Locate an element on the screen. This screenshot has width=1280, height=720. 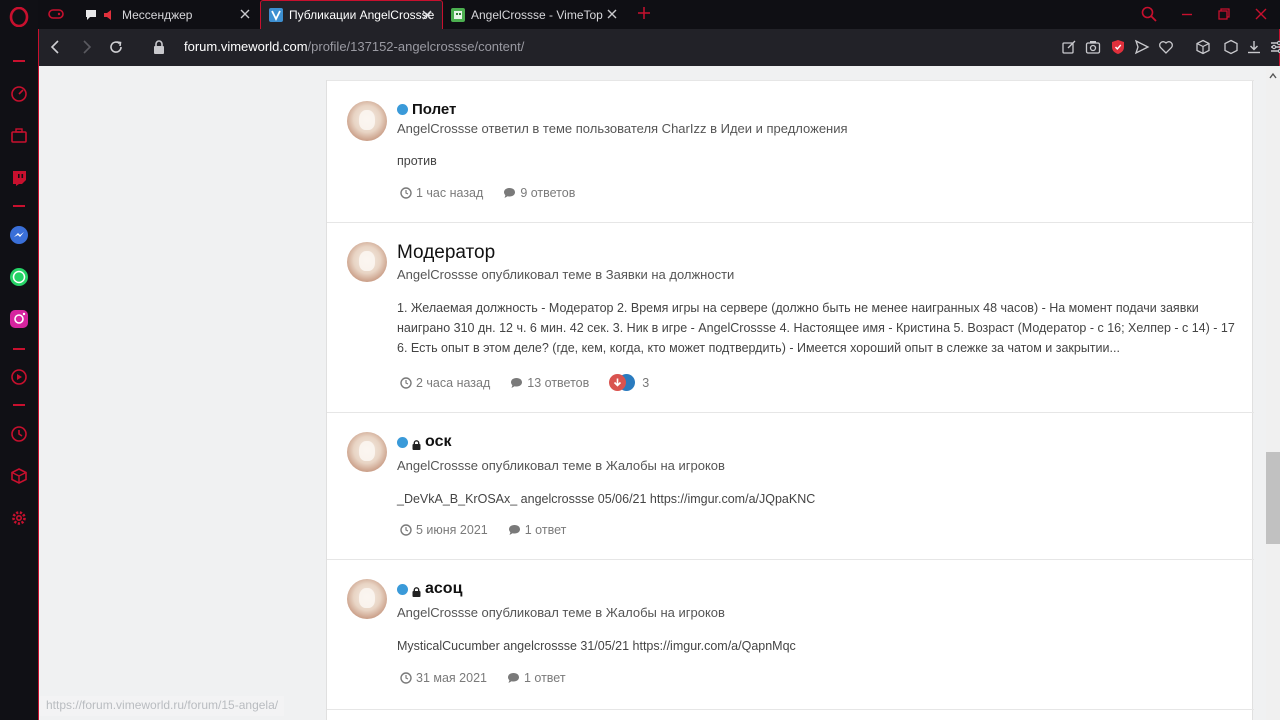
post-title-row: Полет is located at coordinates (426, 109).